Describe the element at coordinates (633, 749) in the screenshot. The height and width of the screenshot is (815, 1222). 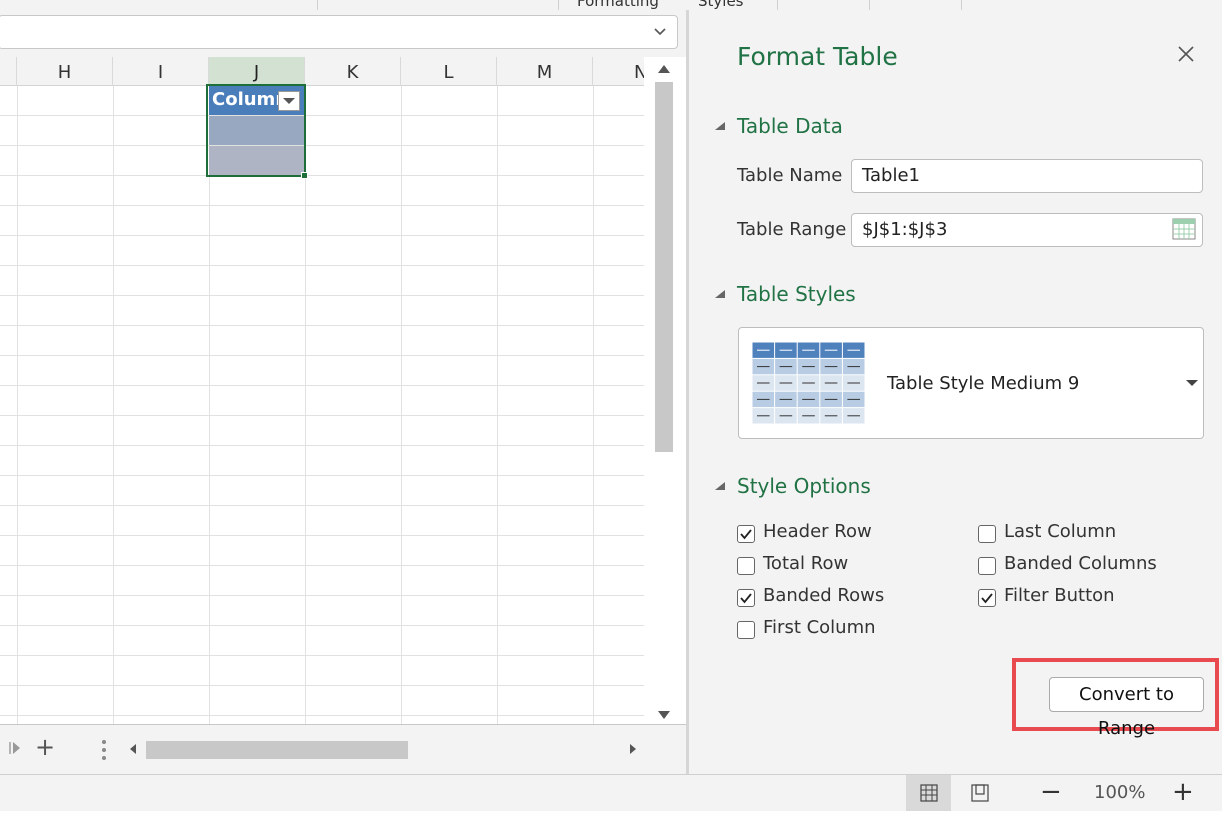
I see `scroll-right-arrow-icon` at that location.